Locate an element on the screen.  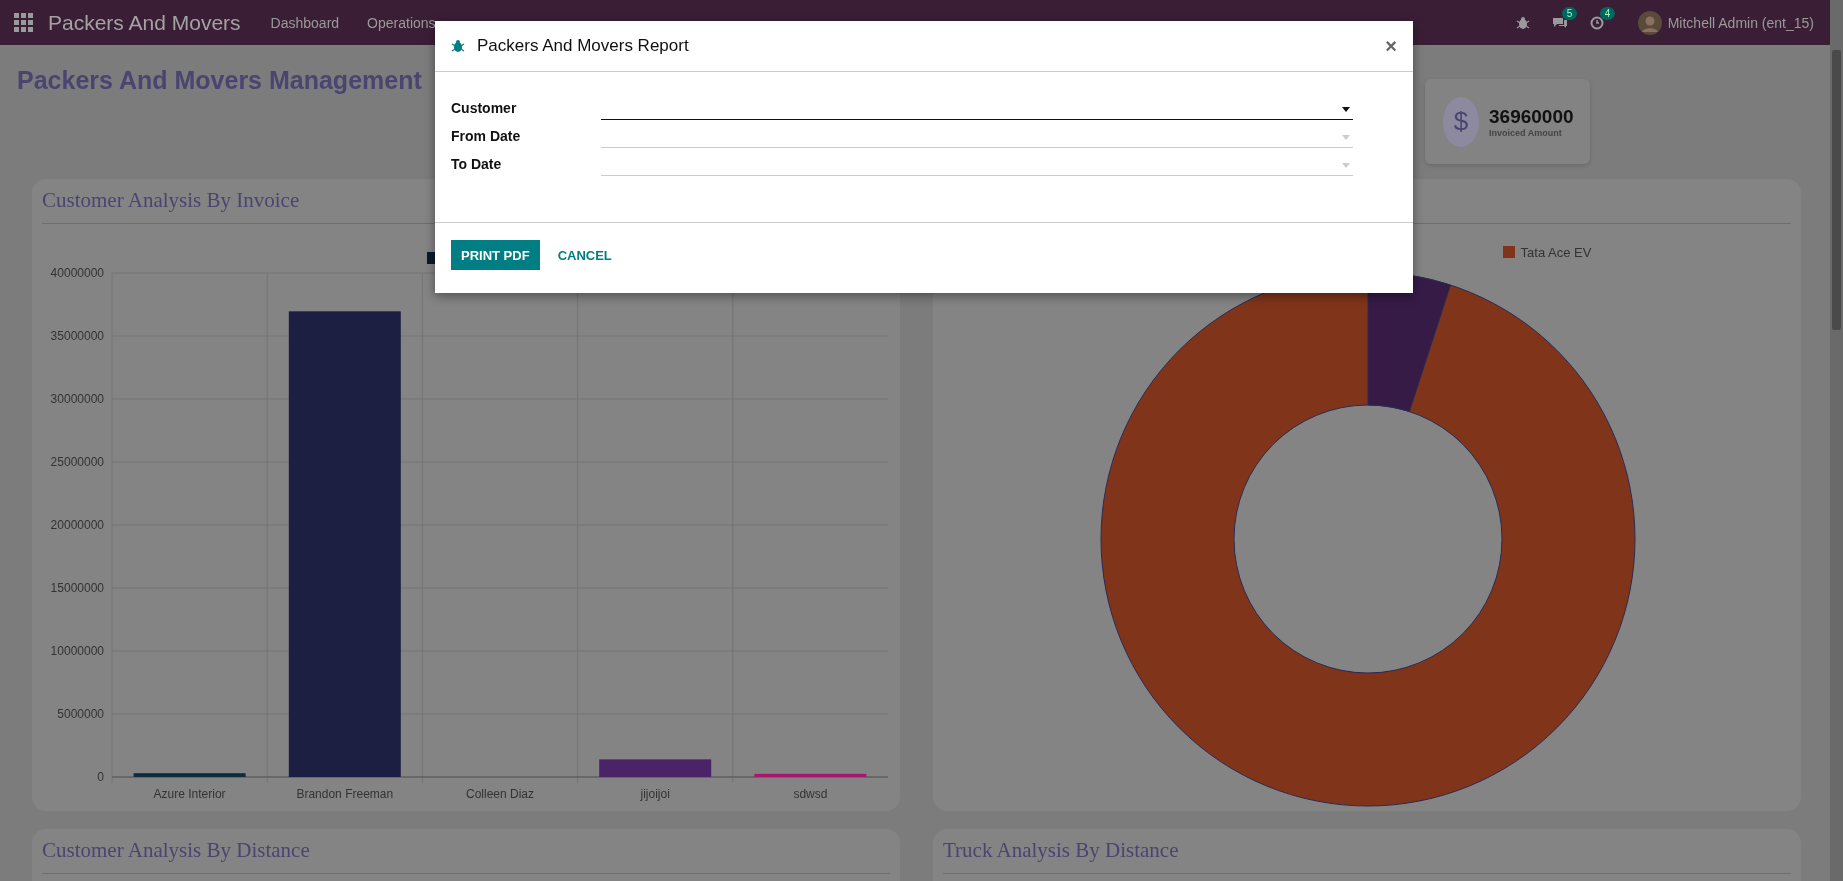
category-label: sdwsd is located at coordinates (810, 794).